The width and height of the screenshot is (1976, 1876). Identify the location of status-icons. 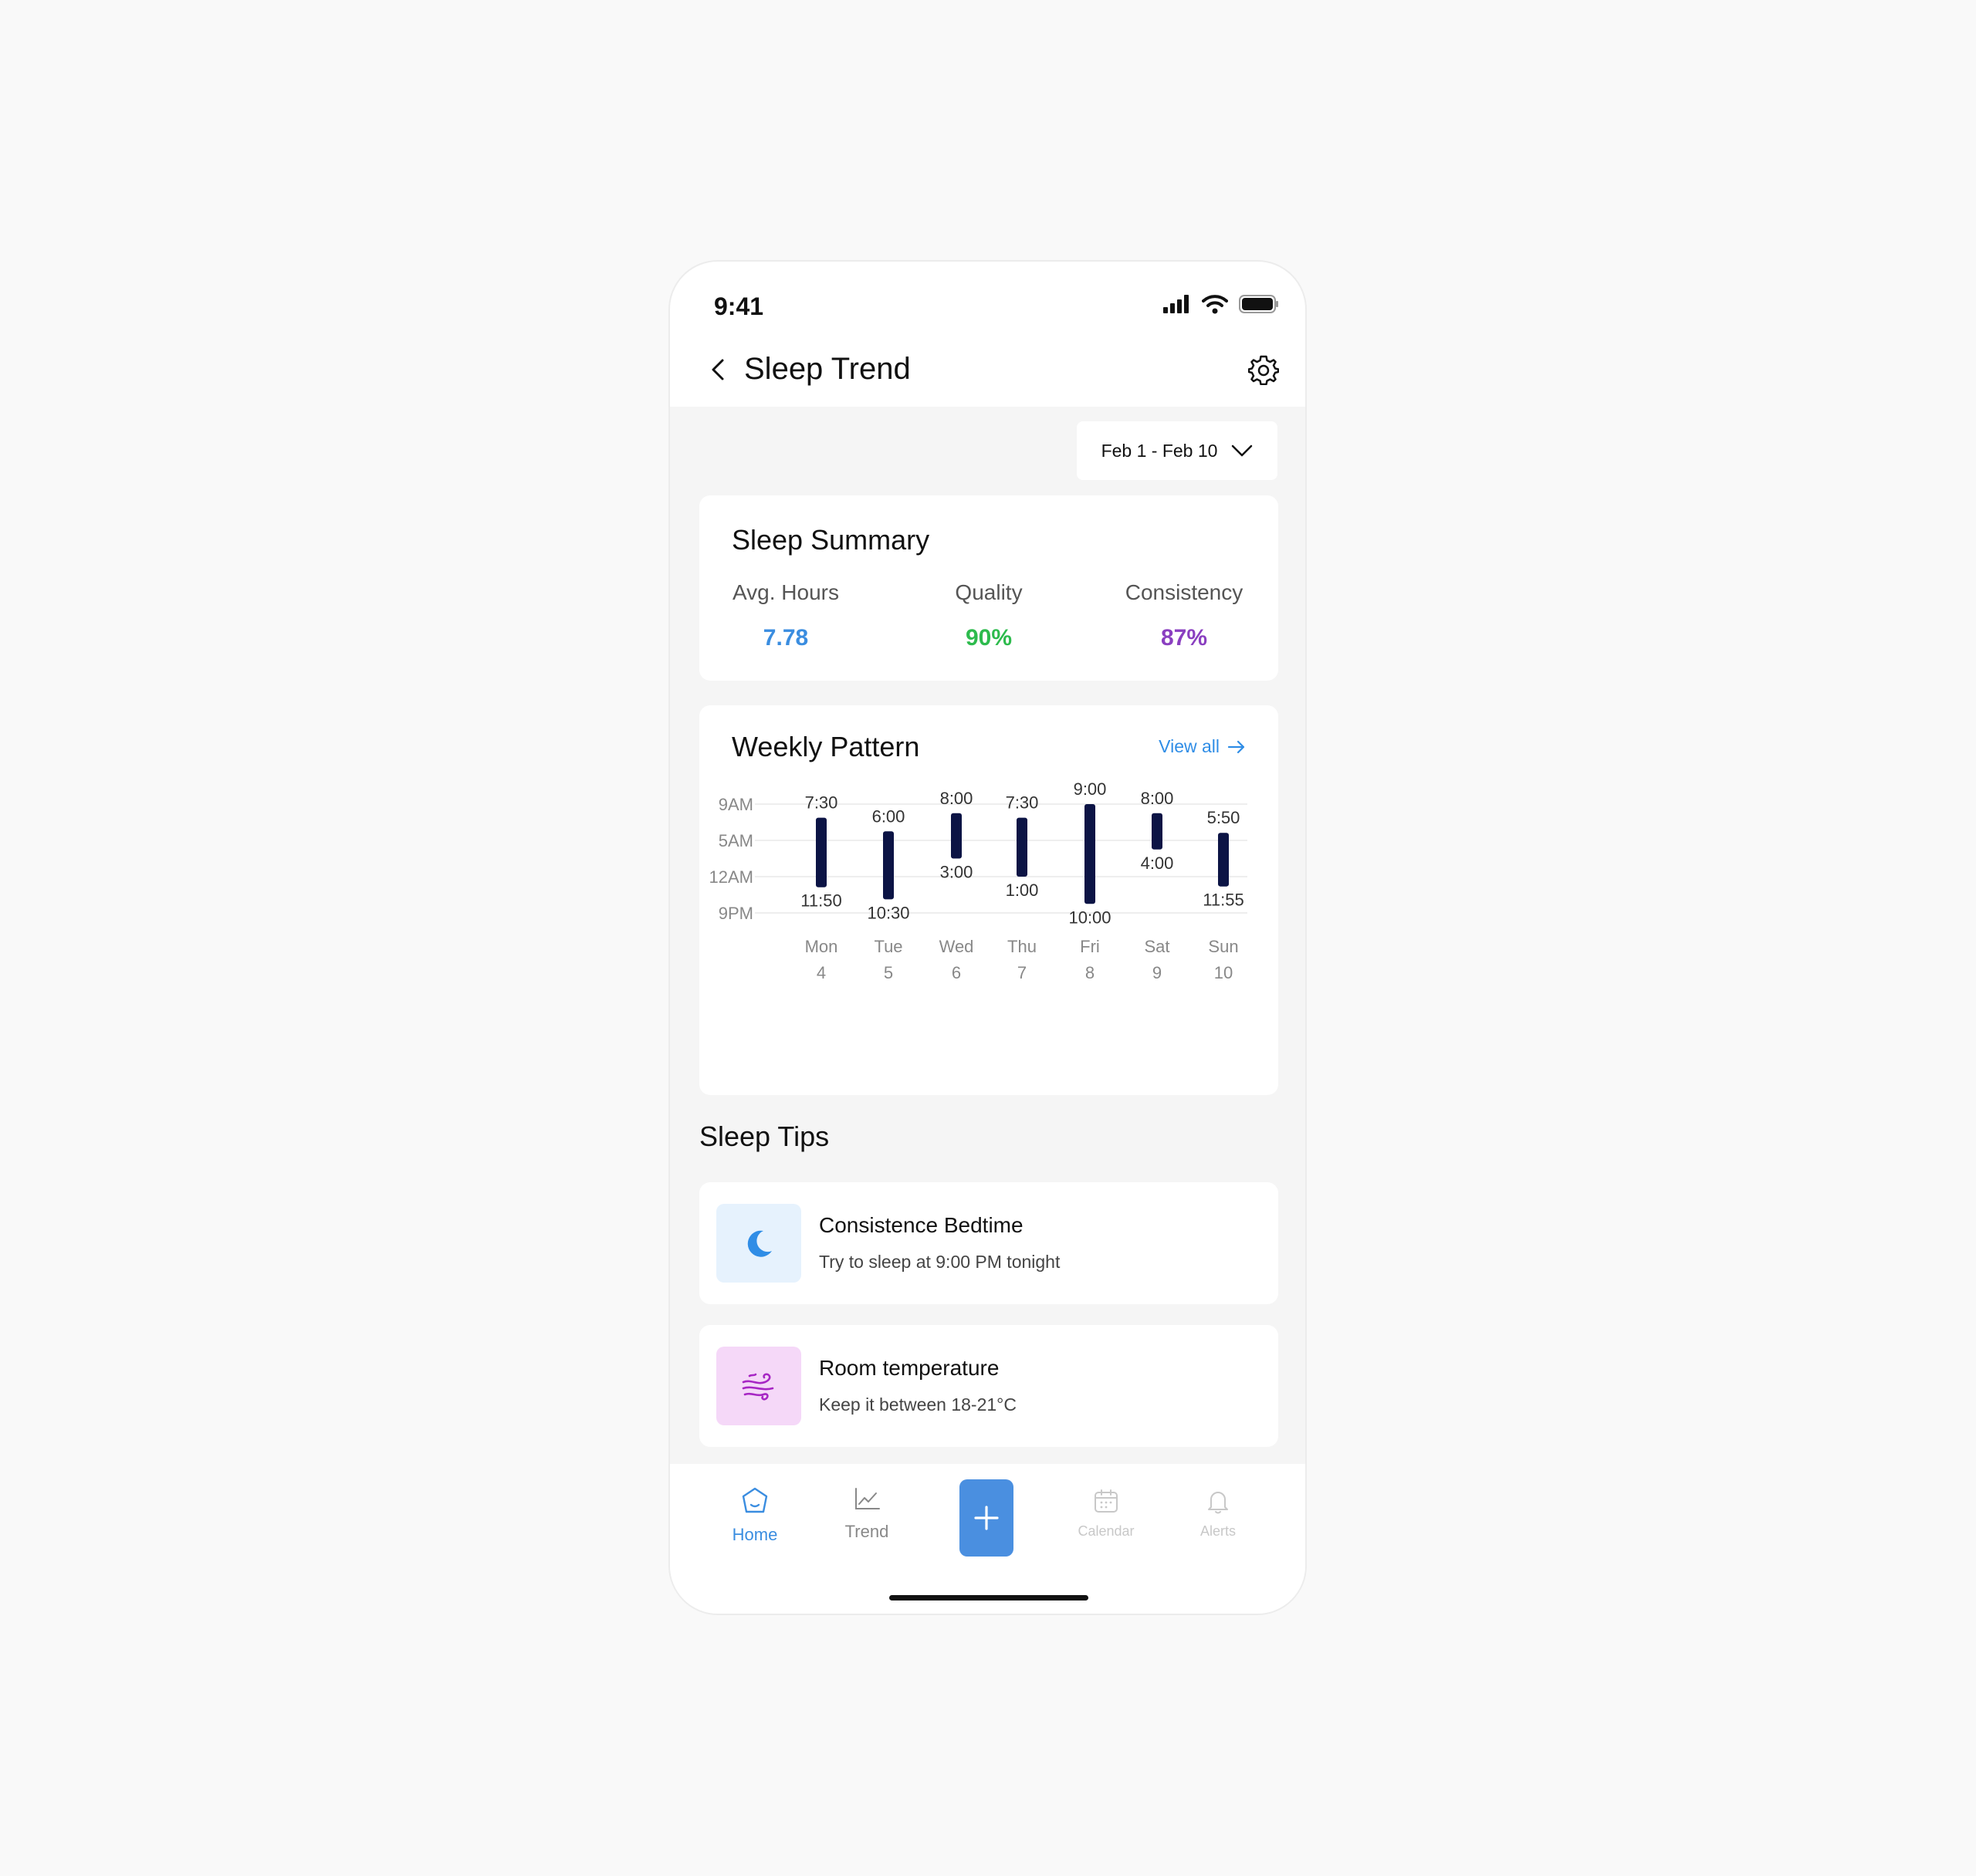
(1221, 304).